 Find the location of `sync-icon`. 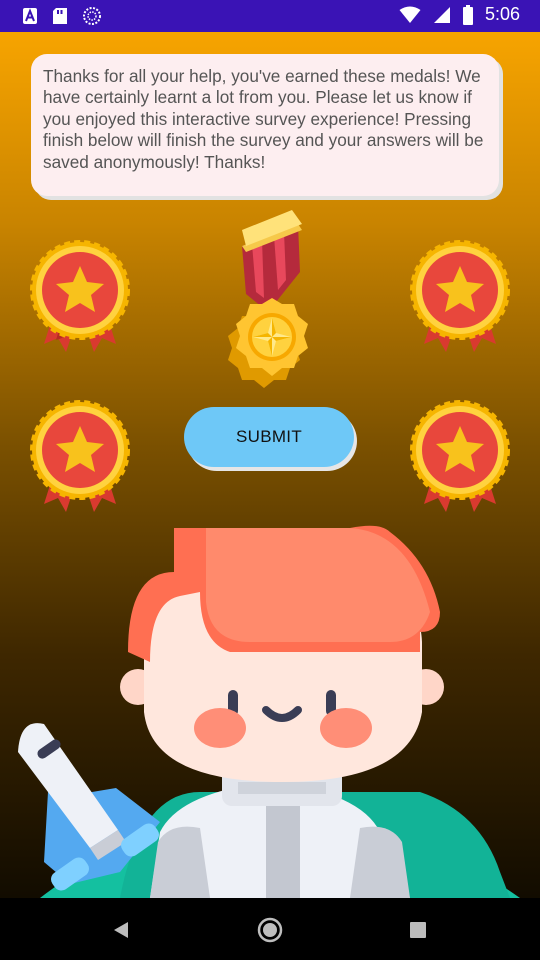

sync-icon is located at coordinates (92, 16).